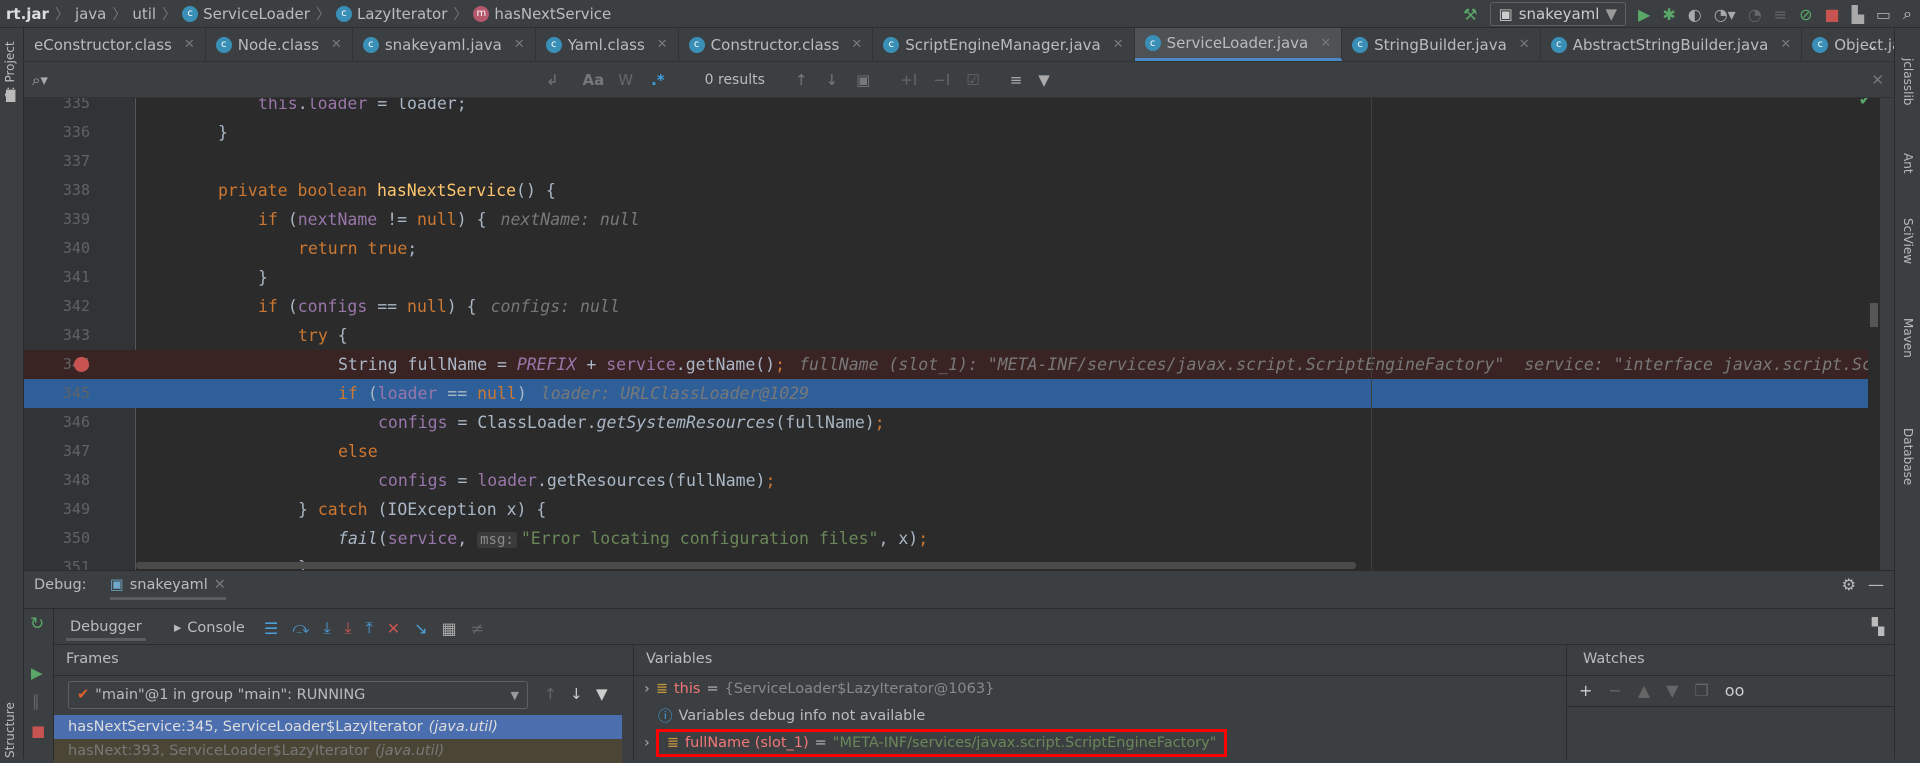  I want to click on new-line-icon: ↲, so click(552, 80).